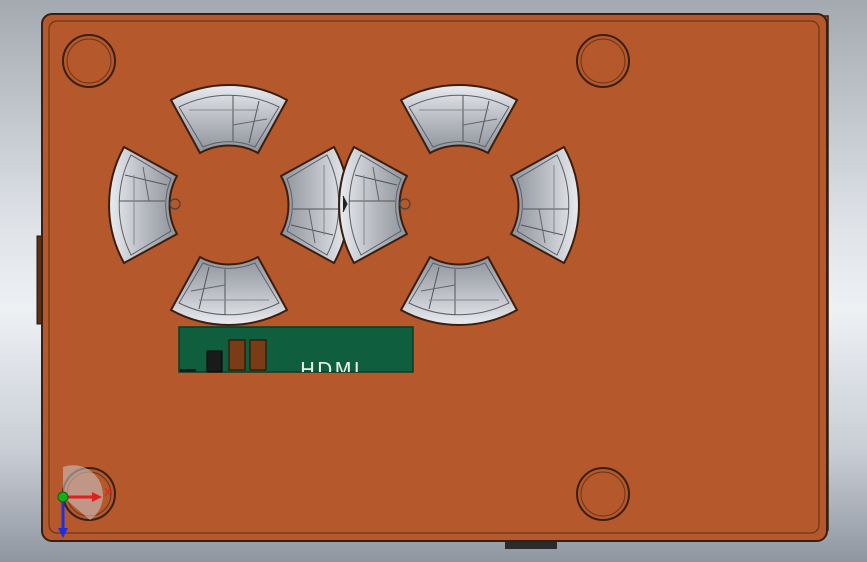  I want to click on y-axis-dot, so click(63, 497).